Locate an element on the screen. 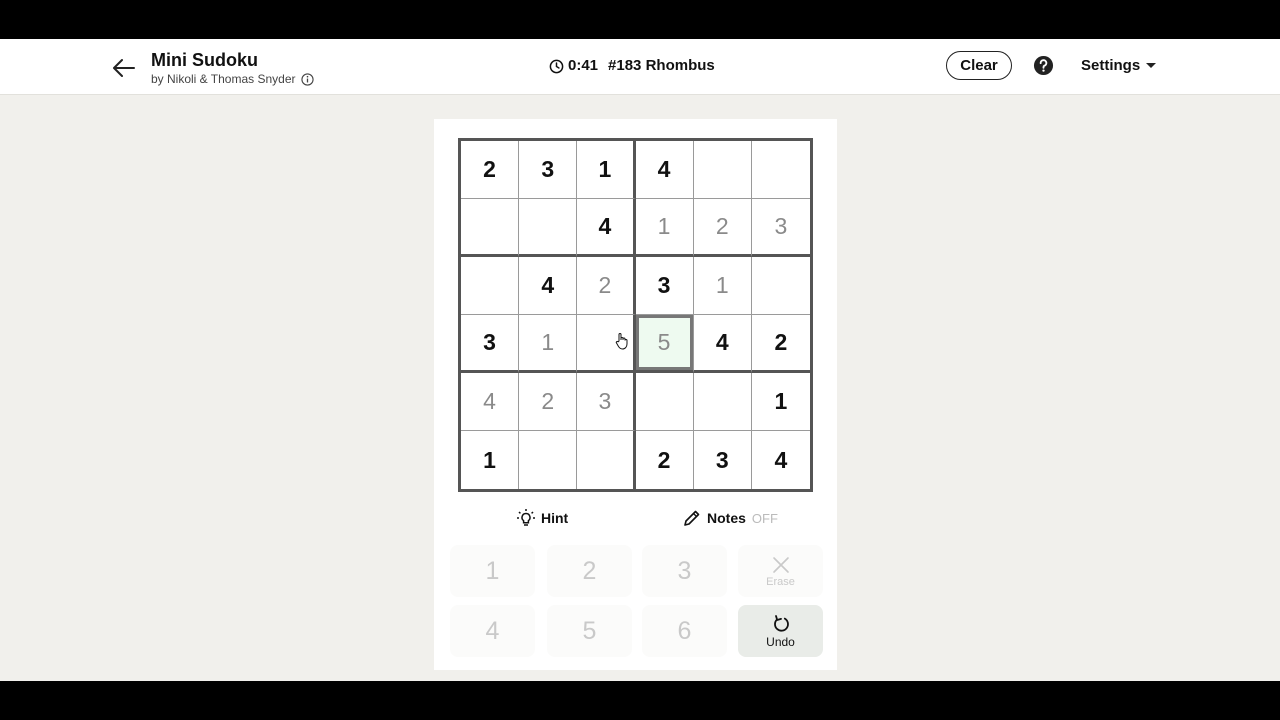  board-cell-r2c6: 3 is located at coordinates (780, 228).